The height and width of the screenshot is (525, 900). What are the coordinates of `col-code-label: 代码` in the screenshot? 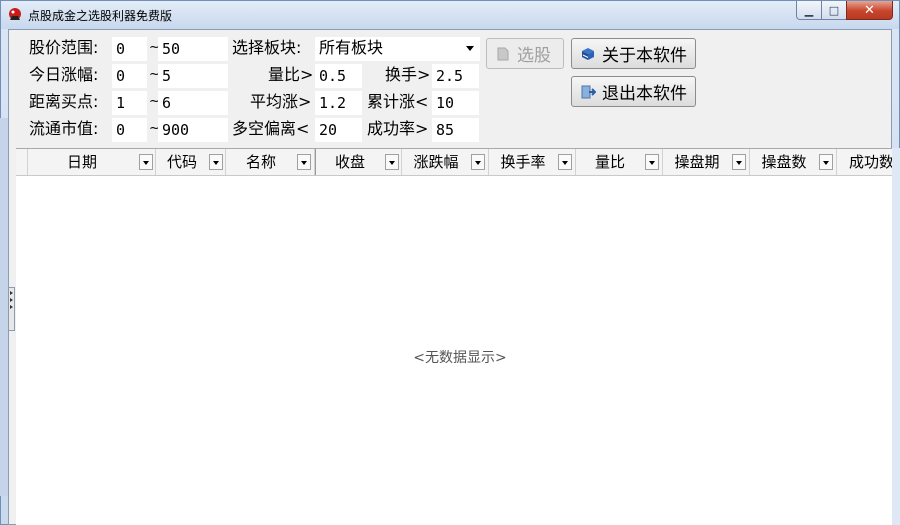 It's located at (181, 162).